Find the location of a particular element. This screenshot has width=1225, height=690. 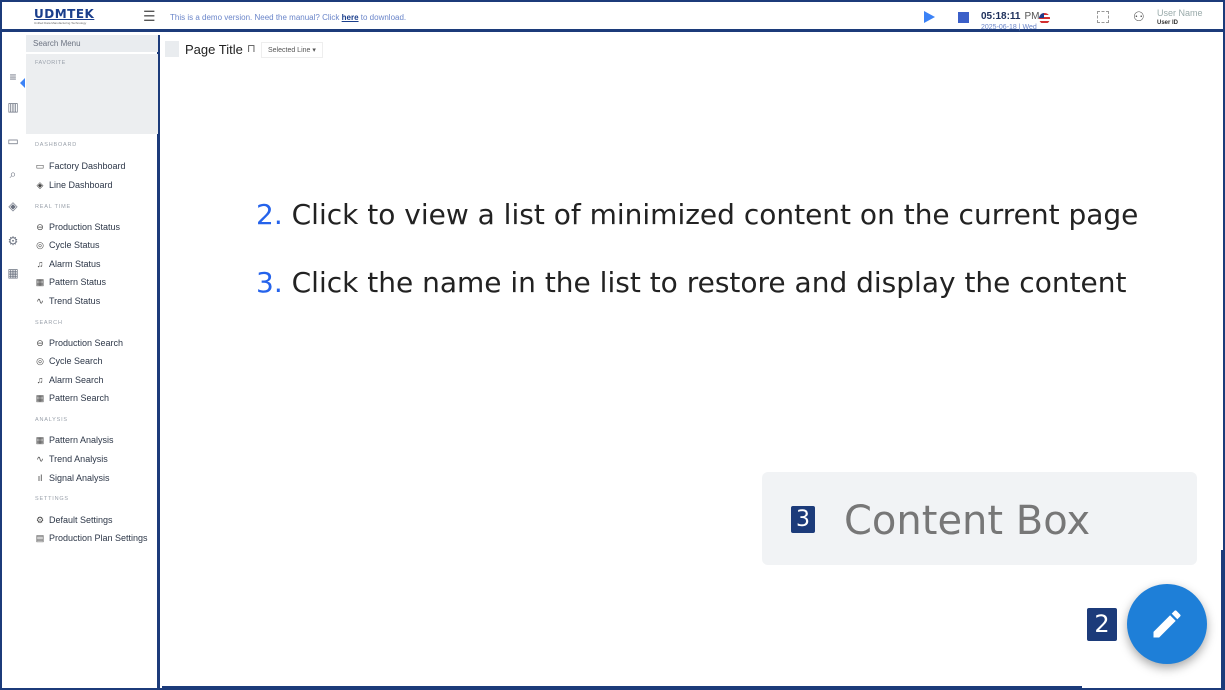

sidebar-item-alarm-status: ♫ Alarm Status is located at coordinates (67, 264).